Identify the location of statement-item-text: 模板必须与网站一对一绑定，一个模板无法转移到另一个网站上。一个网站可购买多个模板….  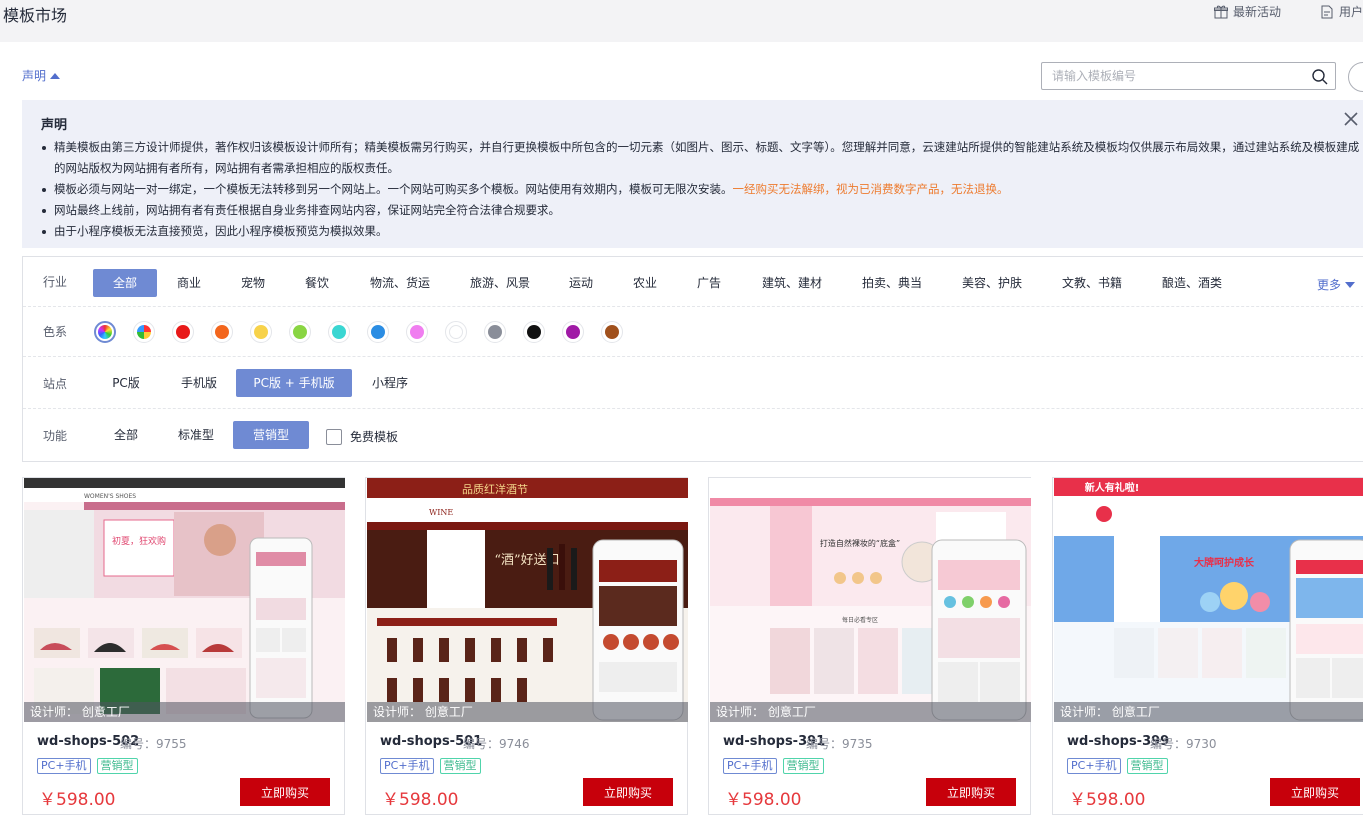
(393, 189).